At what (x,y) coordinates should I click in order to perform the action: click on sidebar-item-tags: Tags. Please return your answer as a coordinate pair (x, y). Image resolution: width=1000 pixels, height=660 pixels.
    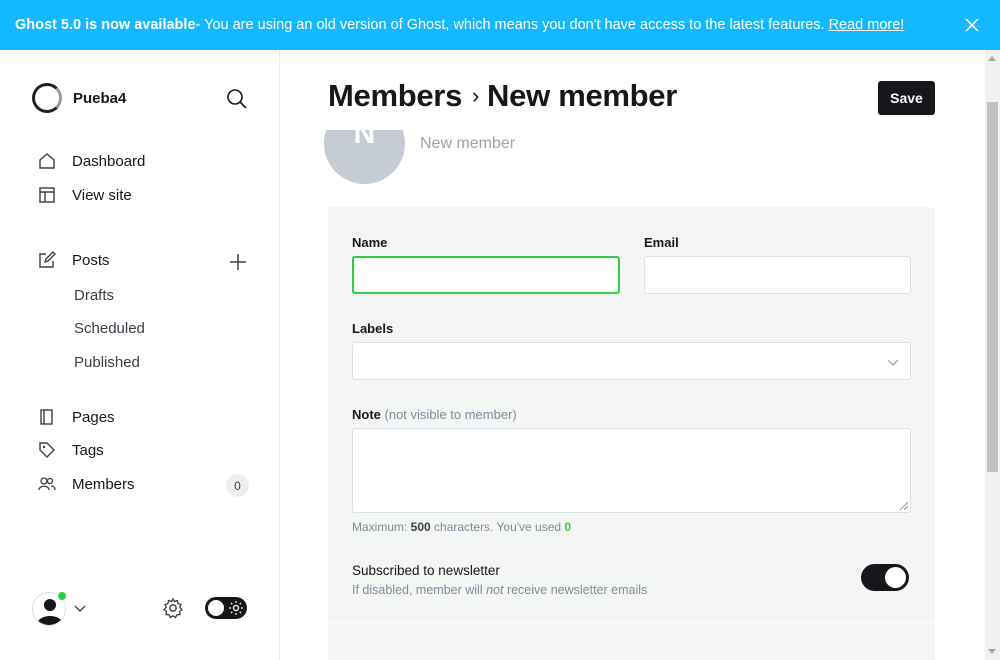
    Looking at the image, I should click on (71, 450).